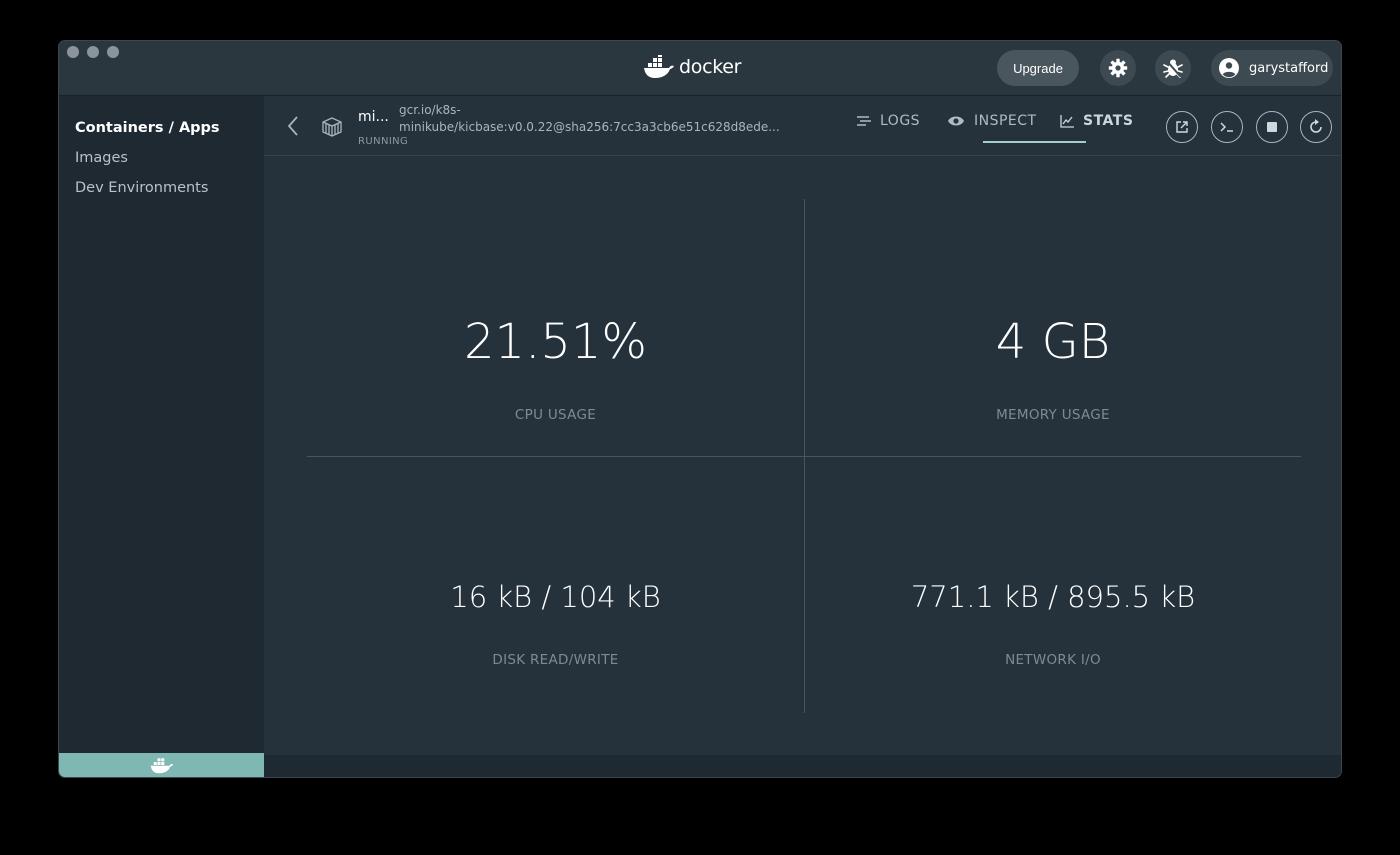 The height and width of the screenshot is (855, 1400). Describe the element at coordinates (1005, 121) in the screenshot. I see `tab-inspect-label: INSPECT` at that location.